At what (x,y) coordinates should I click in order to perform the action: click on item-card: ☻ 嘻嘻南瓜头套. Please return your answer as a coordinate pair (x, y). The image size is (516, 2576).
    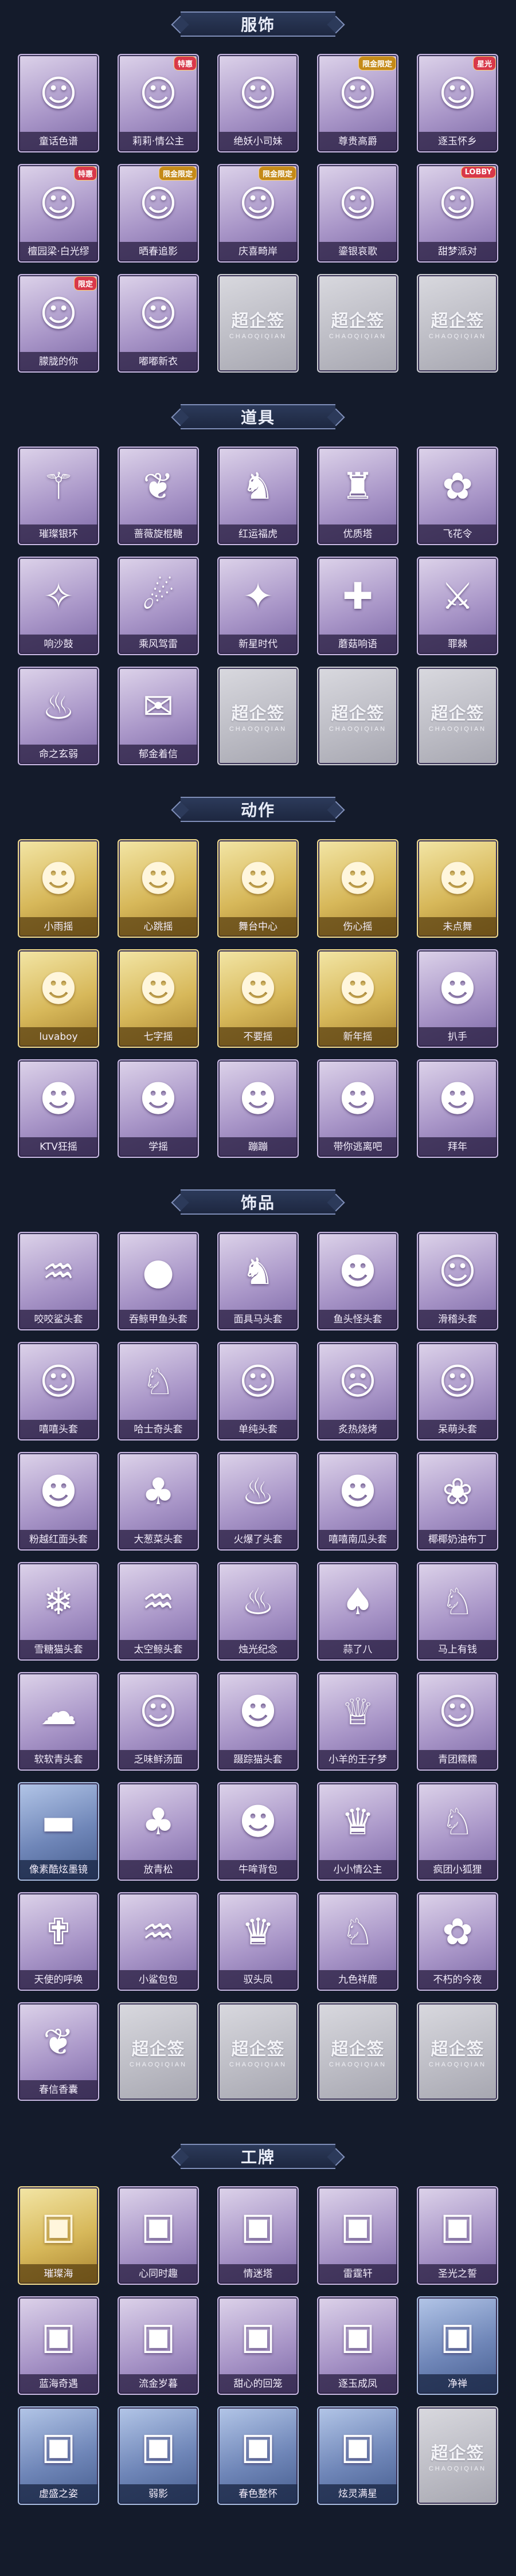
    Looking at the image, I should click on (357, 1501).